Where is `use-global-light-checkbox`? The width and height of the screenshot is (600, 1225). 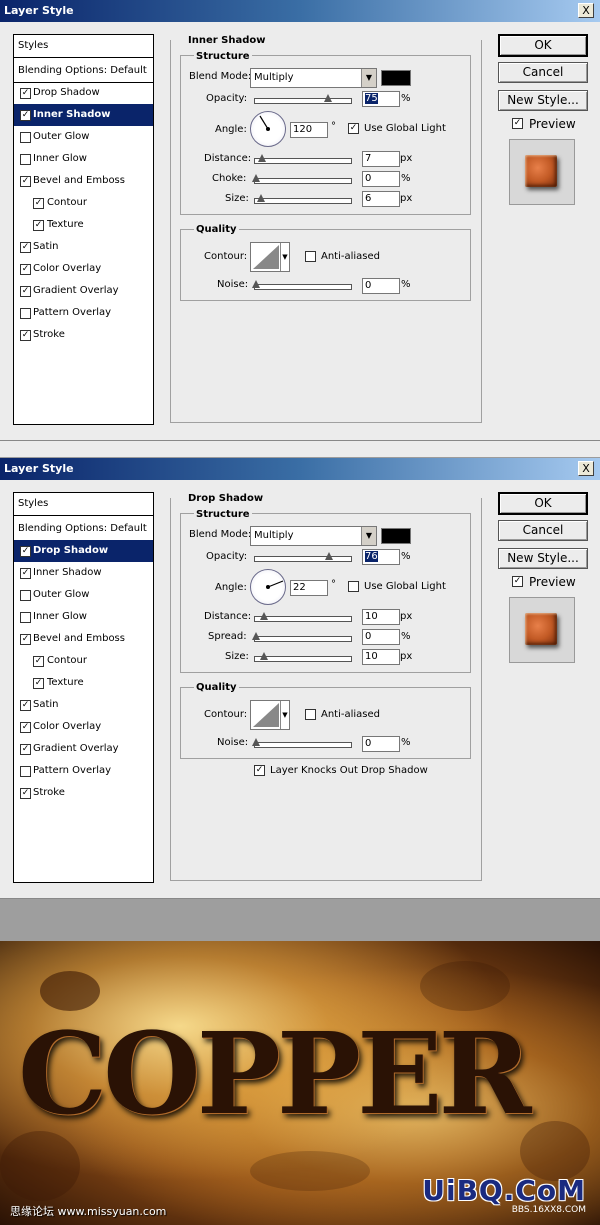 use-global-light-checkbox is located at coordinates (353, 586).